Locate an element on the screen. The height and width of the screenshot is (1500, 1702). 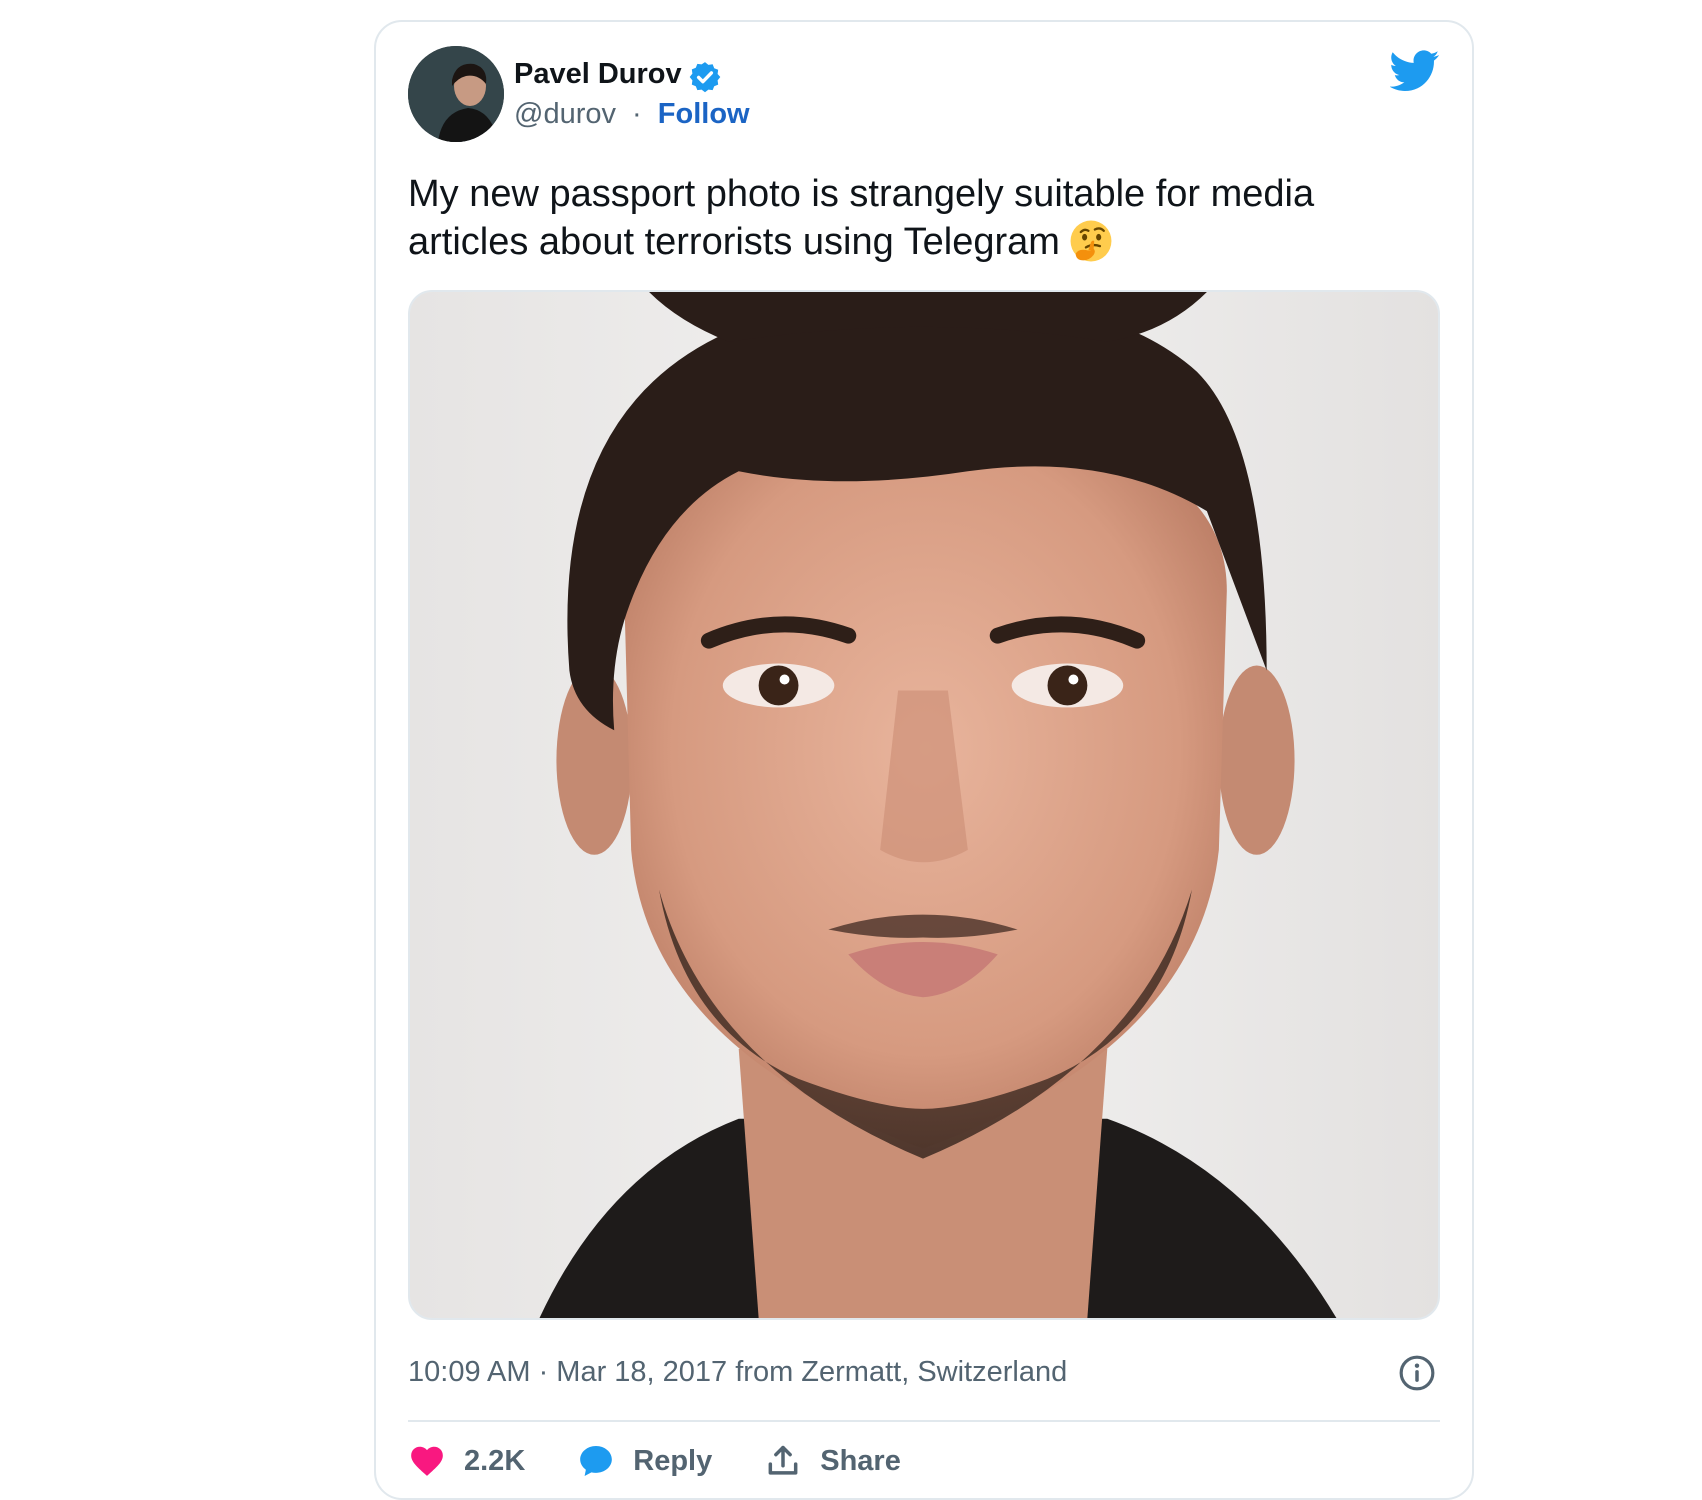
avatar-image is located at coordinates (456, 94).